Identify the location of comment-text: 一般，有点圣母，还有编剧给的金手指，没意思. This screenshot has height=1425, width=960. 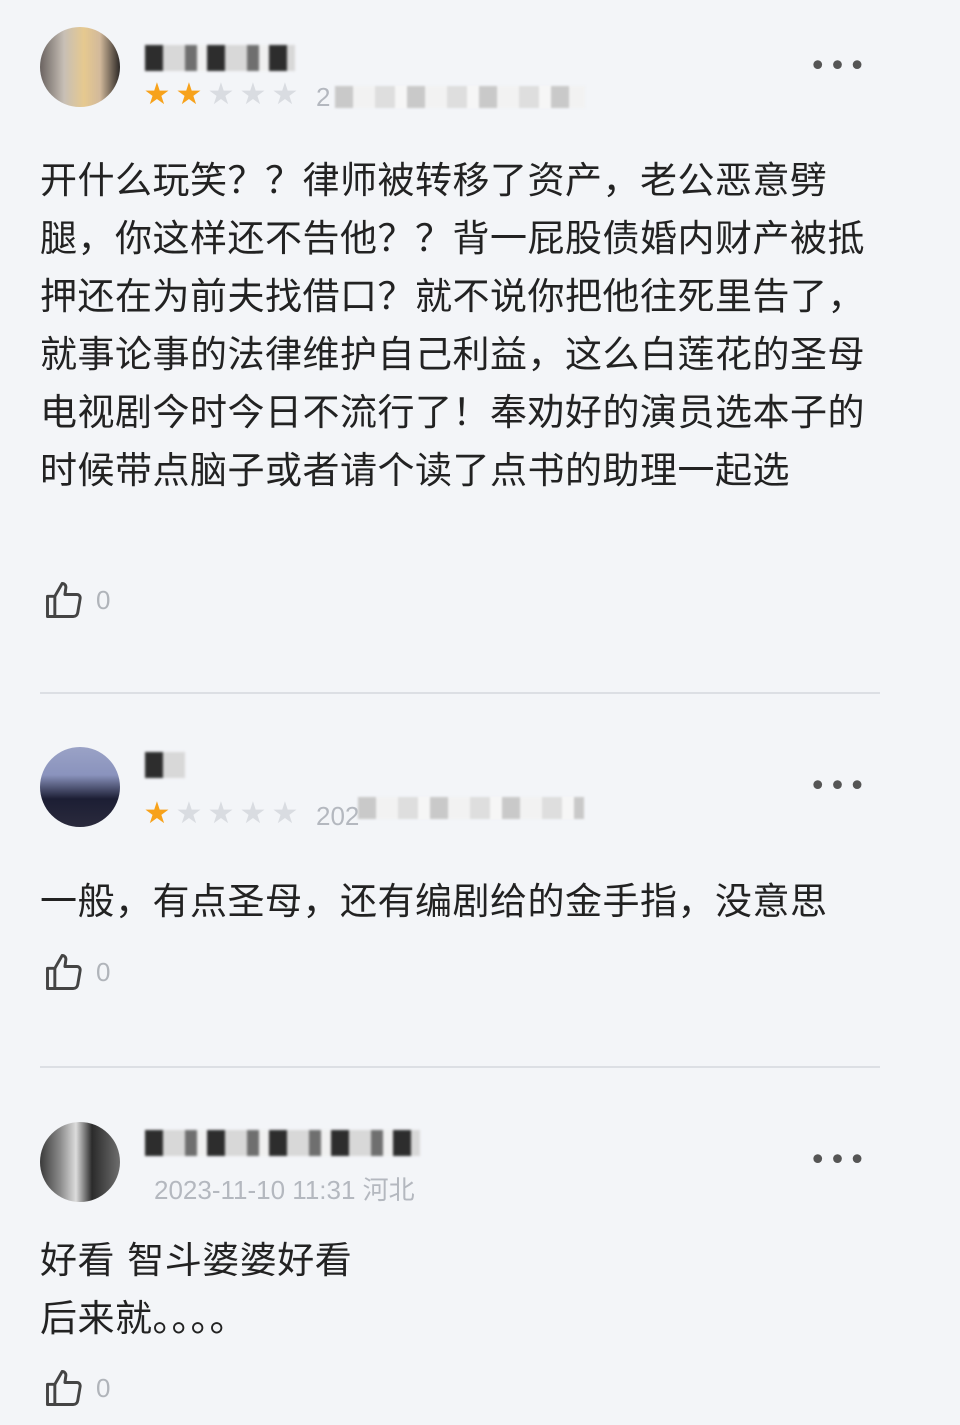
(434, 901).